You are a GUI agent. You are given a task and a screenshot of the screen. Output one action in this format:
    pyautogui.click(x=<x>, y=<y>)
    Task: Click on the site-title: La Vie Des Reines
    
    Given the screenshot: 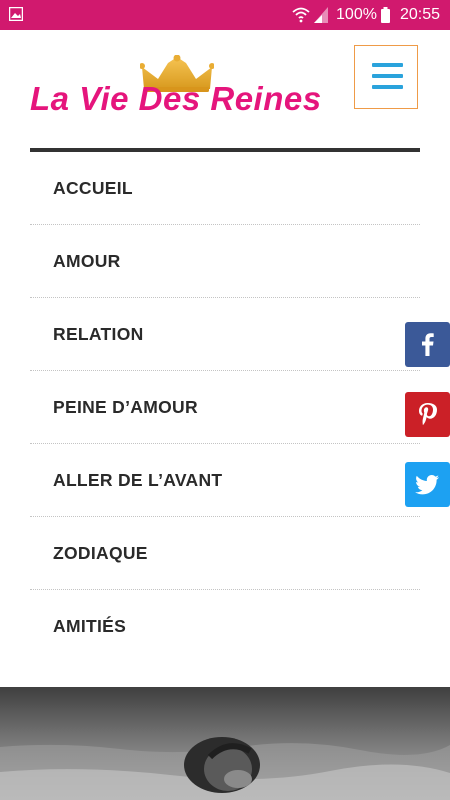 What is the action you would take?
    pyautogui.click(x=176, y=98)
    